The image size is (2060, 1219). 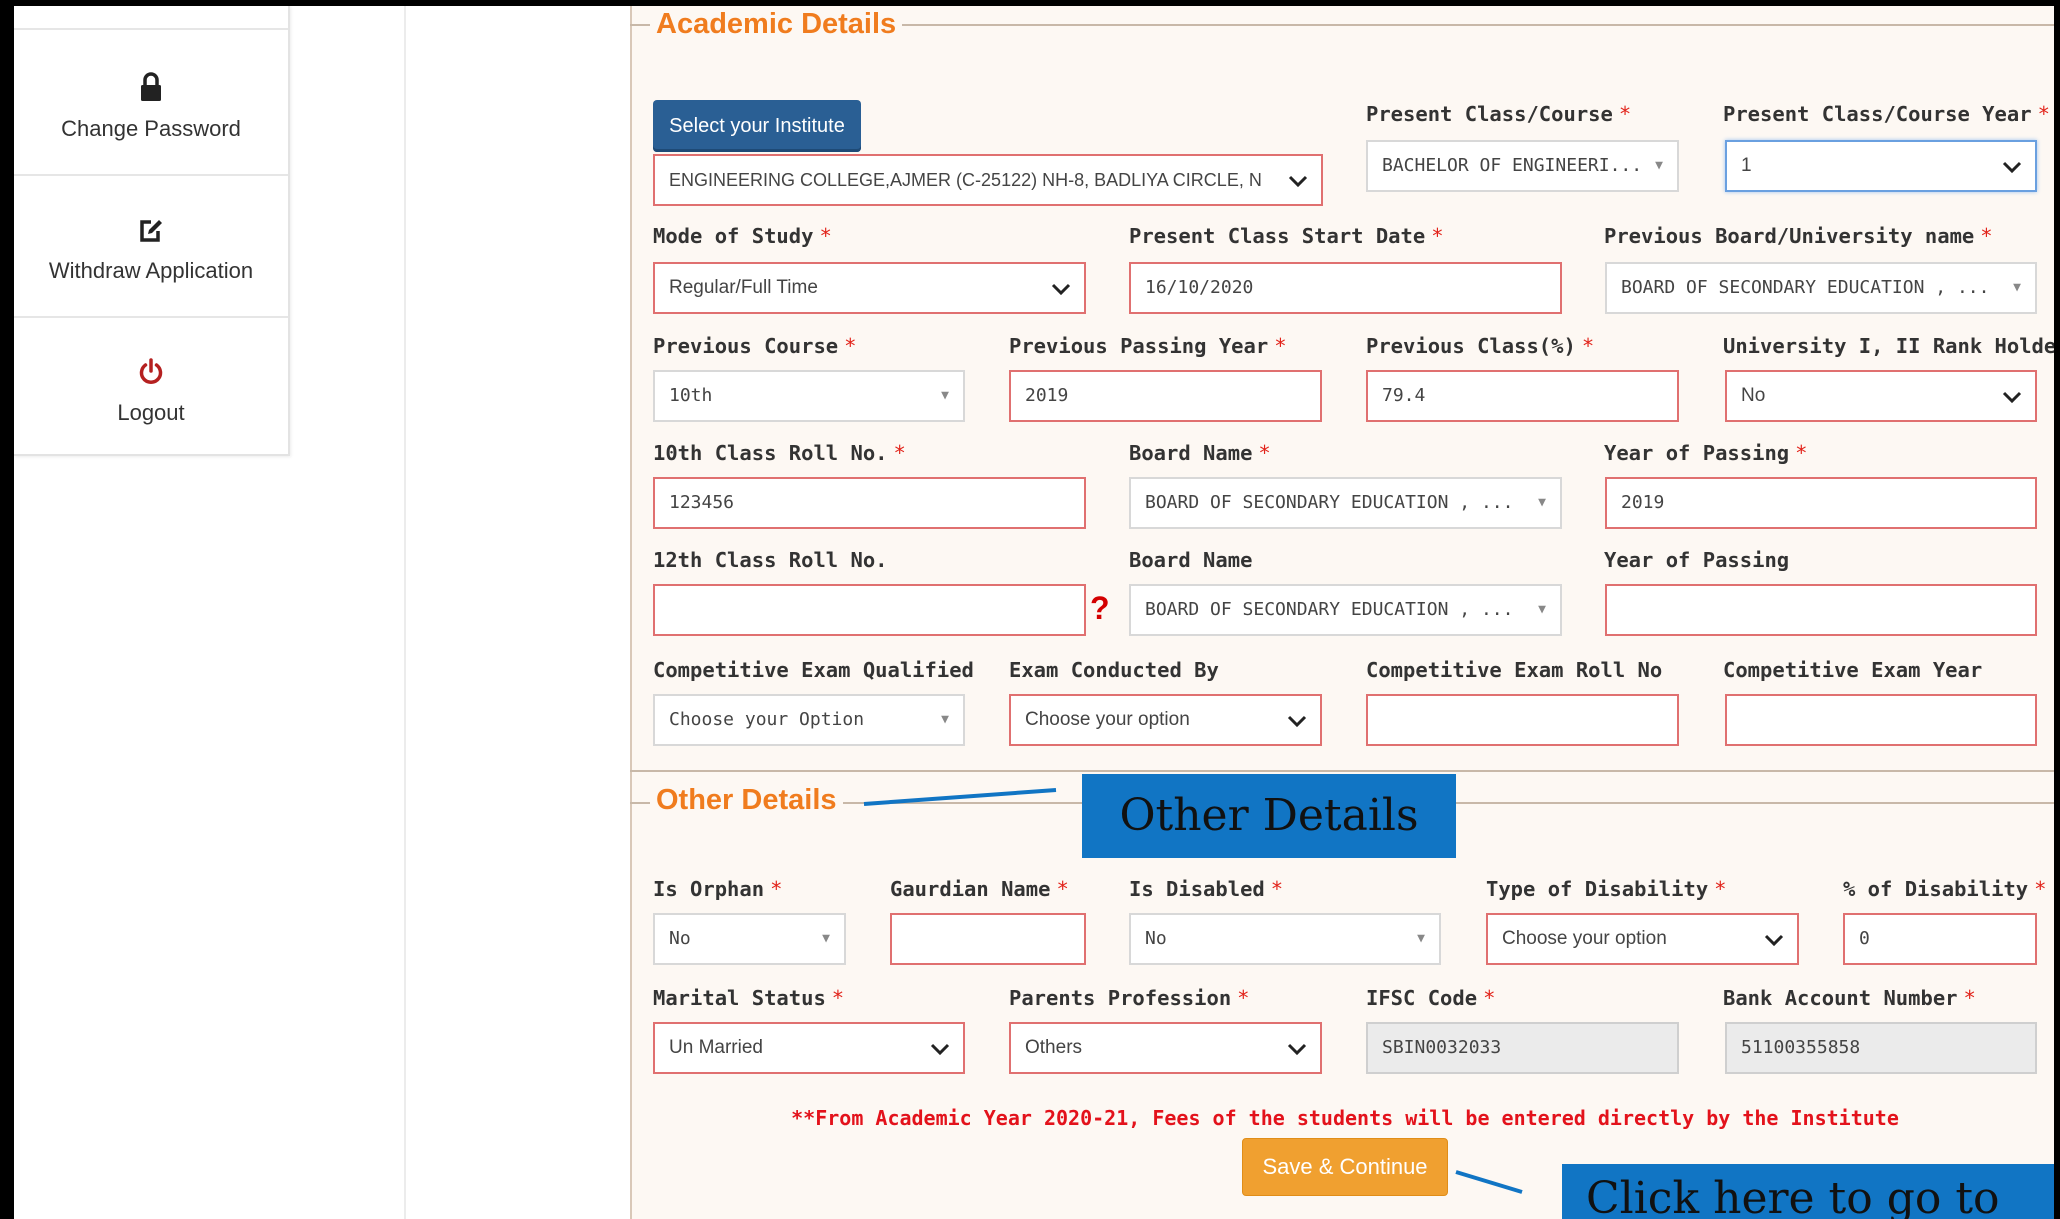 I want to click on year12-input, so click(x=1821, y=610).